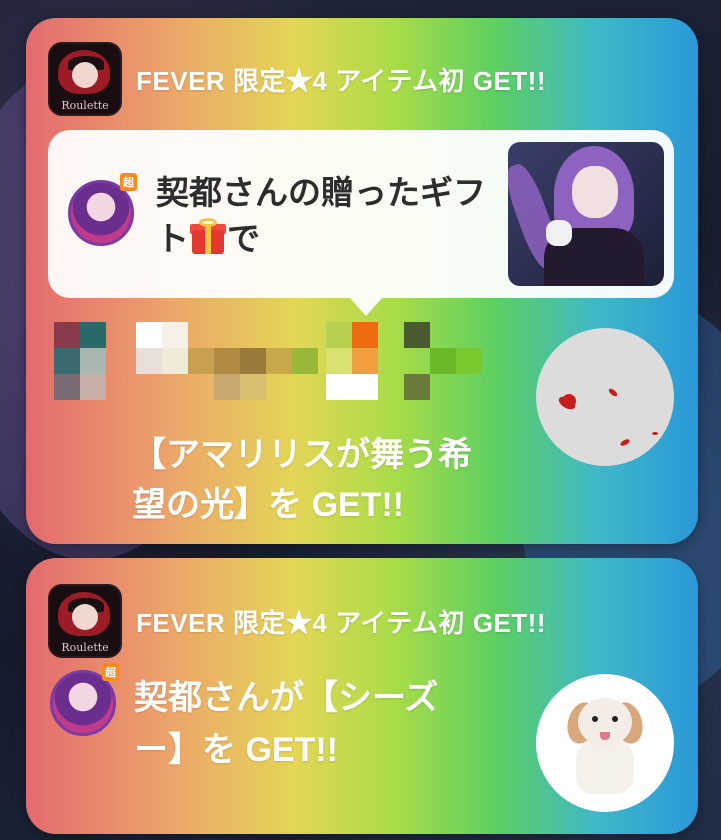 The width and height of the screenshot is (721, 840). Describe the element at coordinates (321, 192) in the screenshot. I see `gift-message-line1: 契都さんの贈ったギフ` at that location.